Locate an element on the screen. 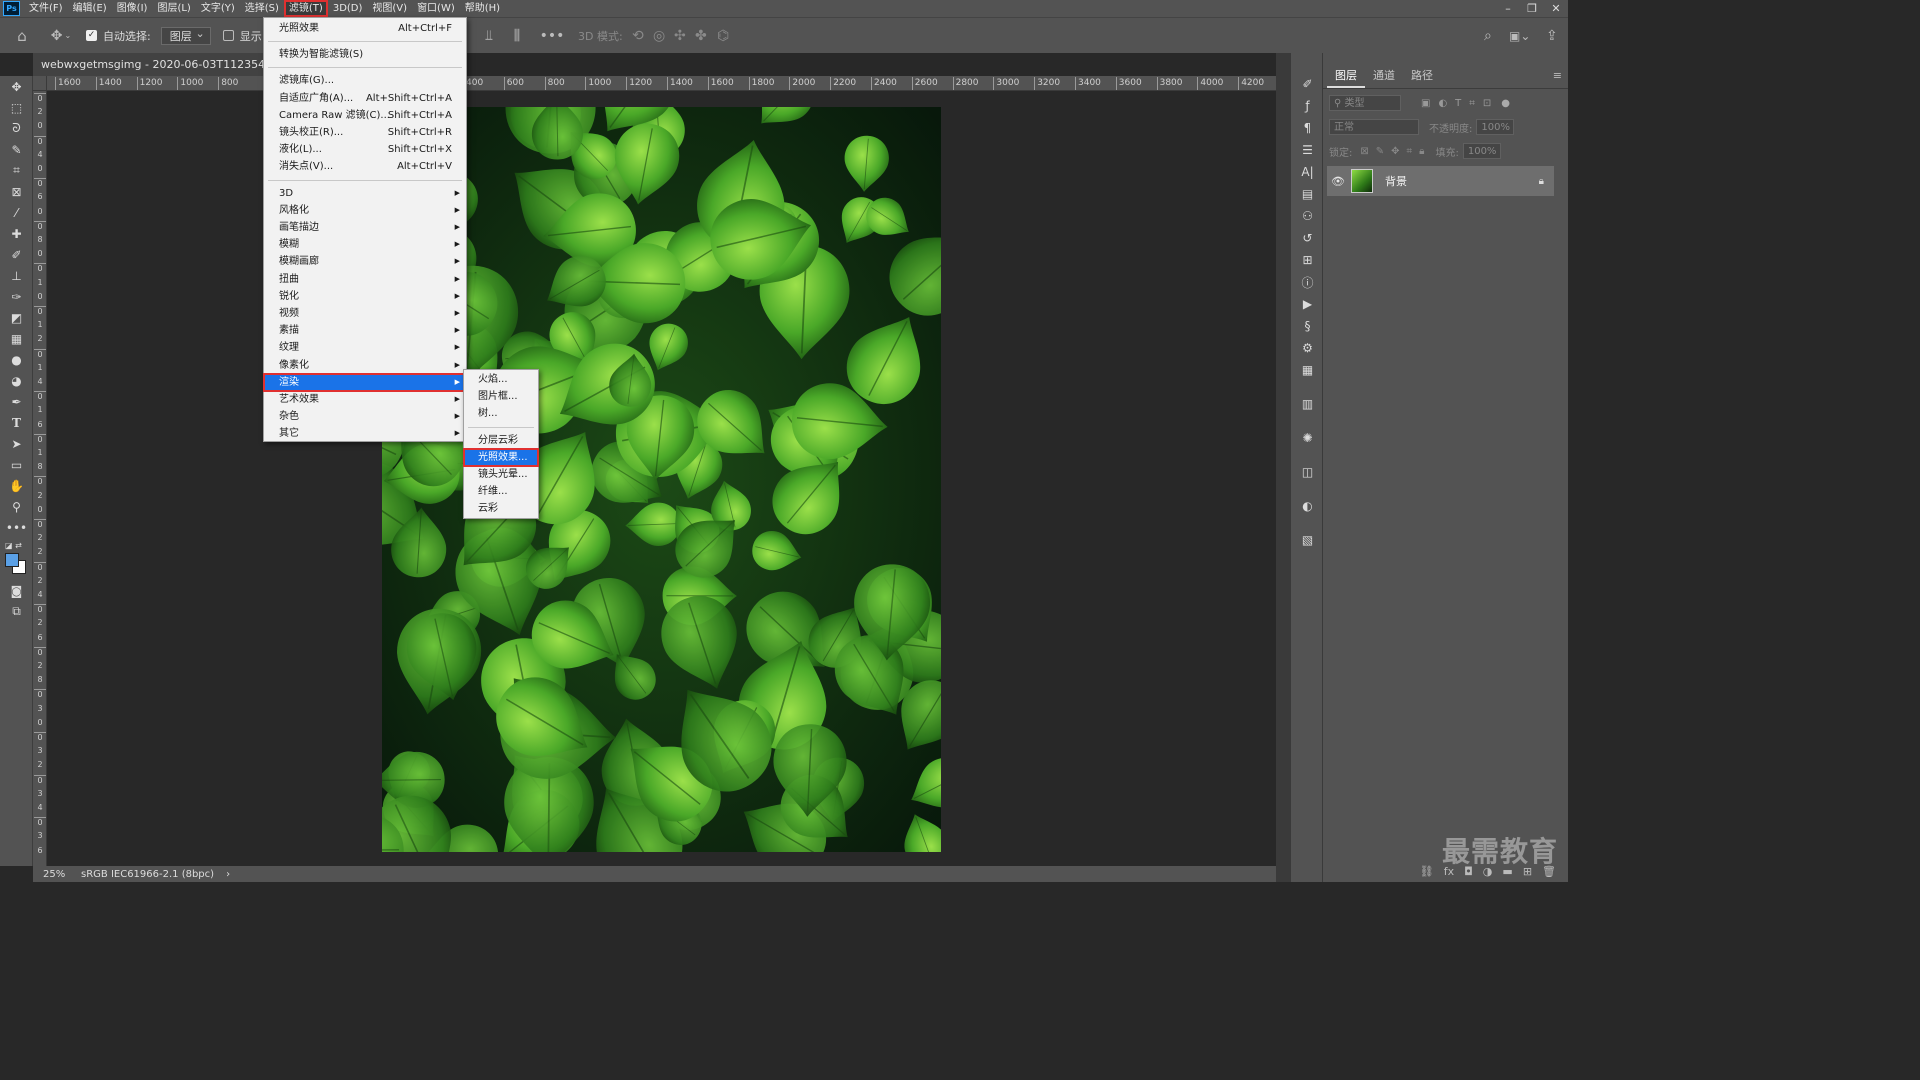  hand-tool-icon: ✋ is located at coordinates (16, 485).